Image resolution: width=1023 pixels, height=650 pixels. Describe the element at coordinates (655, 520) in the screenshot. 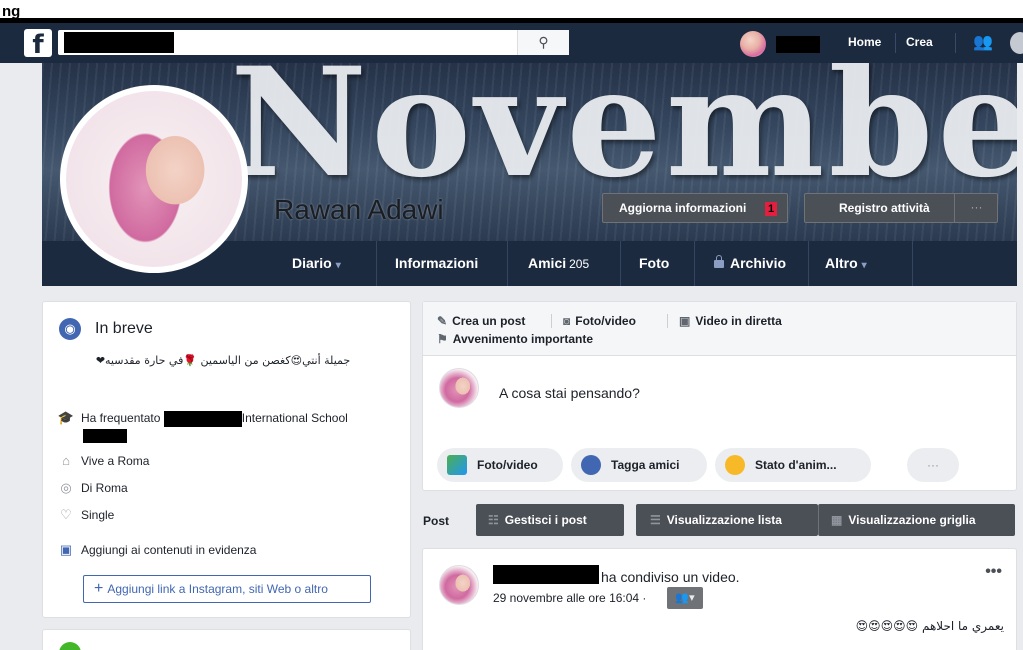

I see `list-icon: ☰` at that location.